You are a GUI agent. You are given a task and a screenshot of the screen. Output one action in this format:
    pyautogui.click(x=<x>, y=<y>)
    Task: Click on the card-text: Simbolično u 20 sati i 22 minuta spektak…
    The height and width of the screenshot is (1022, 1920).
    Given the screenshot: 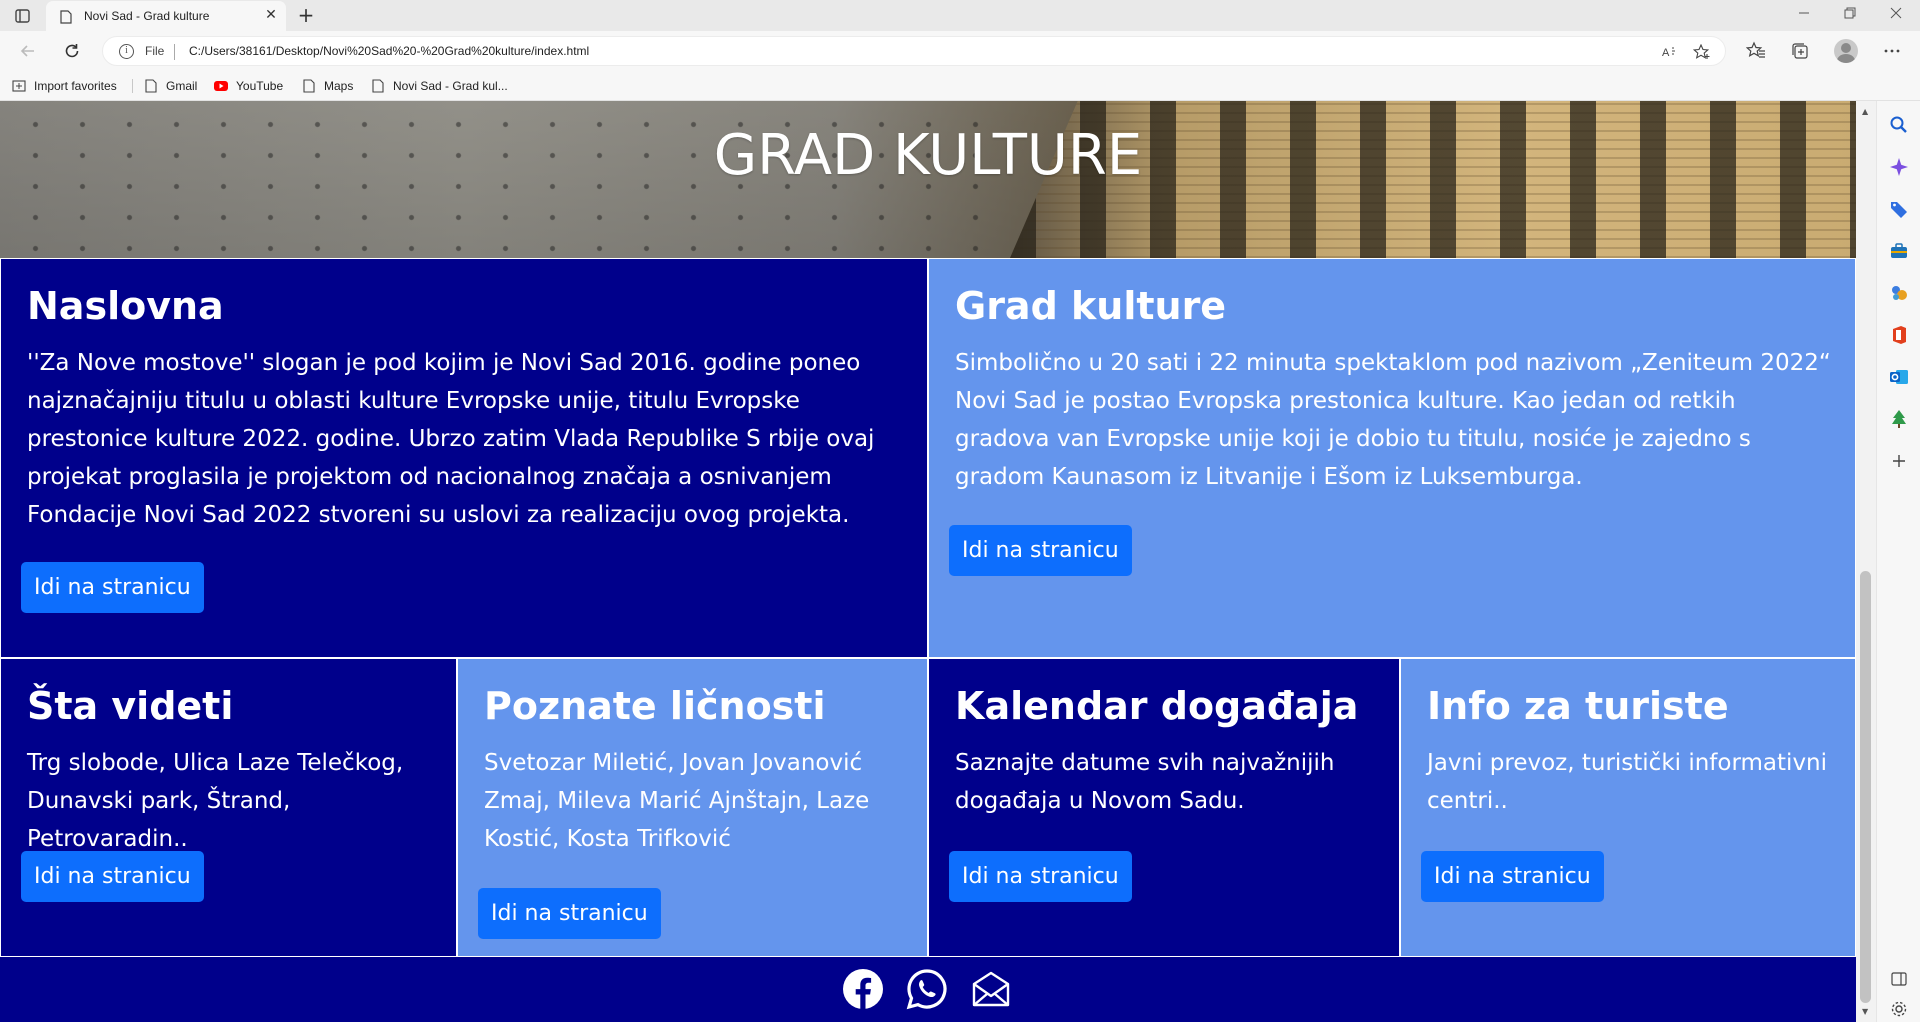 What is the action you would take?
    pyautogui.click(x=1393, y=420)
    